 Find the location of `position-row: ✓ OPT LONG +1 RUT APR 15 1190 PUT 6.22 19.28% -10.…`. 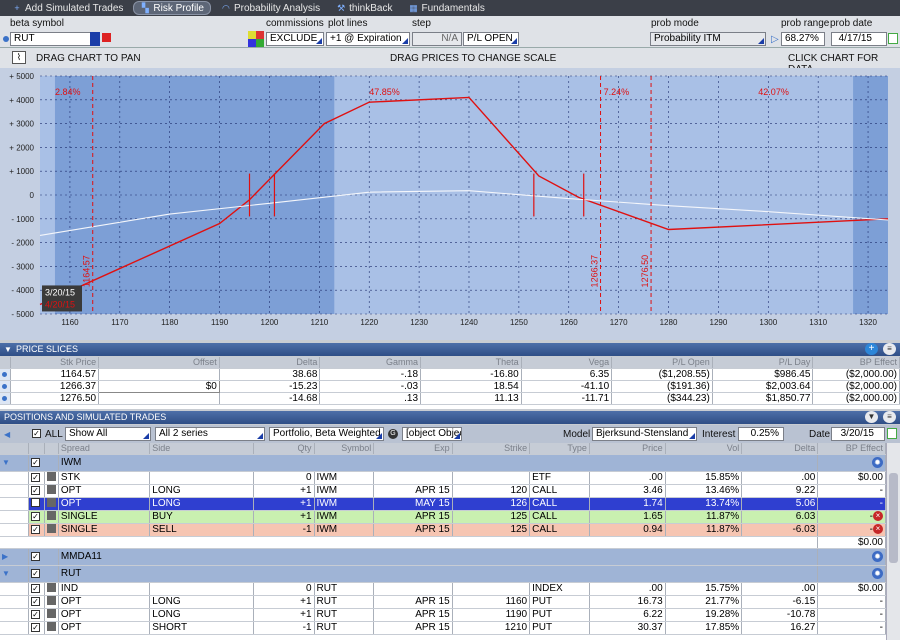

position-row: ✓ OPT LONG +1 RUT APR 15 1190 PUT 6.22 19.28% -10.… is located at coordinates (443, 615).